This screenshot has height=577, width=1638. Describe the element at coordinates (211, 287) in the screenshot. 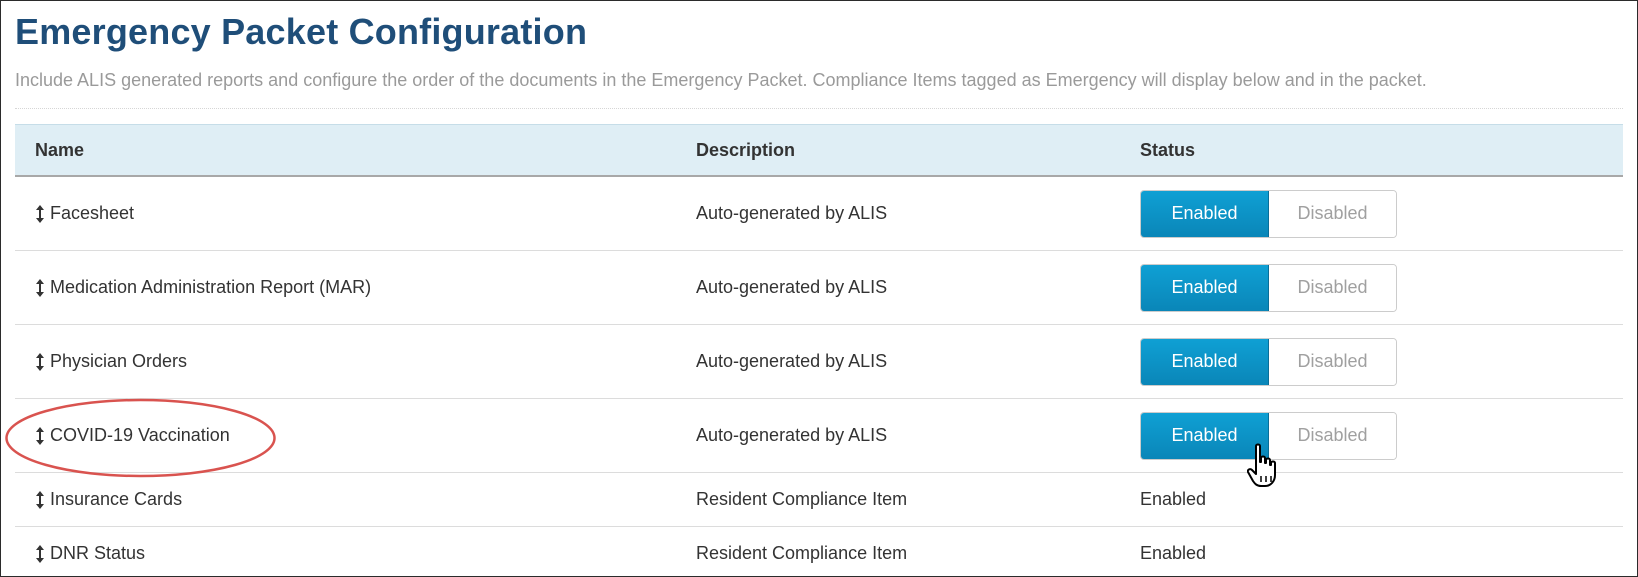

I see `row-name: Medication Administration Report (MAR)` at that location.